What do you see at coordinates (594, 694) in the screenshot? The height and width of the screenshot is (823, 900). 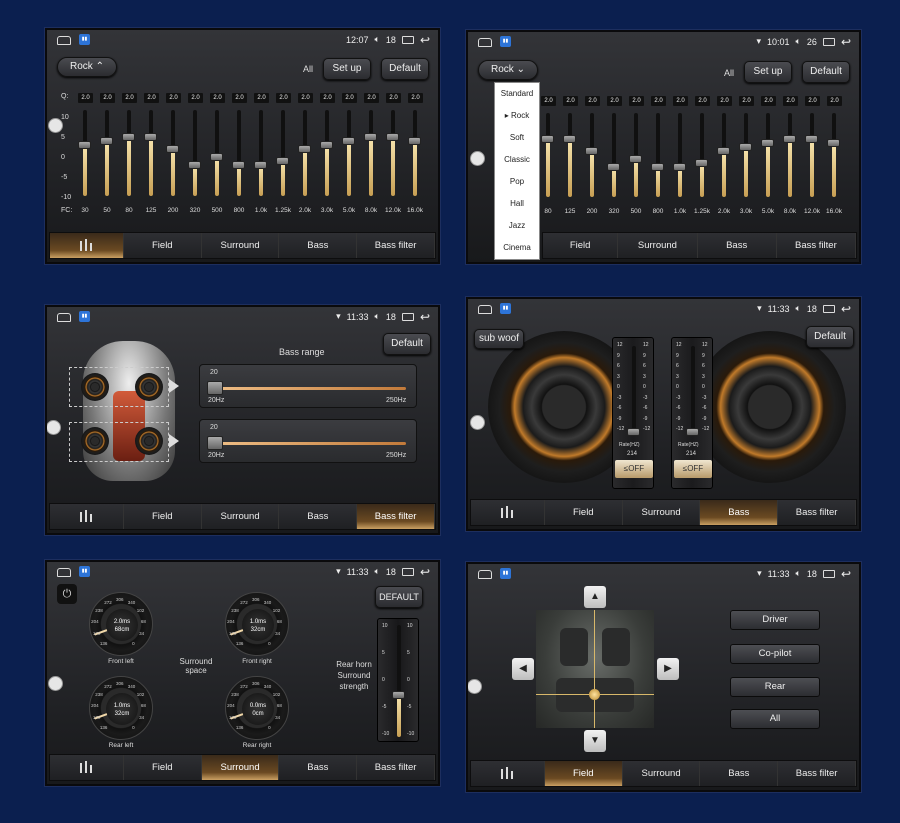 I see `focus-point` at bounding box center [594, 694].